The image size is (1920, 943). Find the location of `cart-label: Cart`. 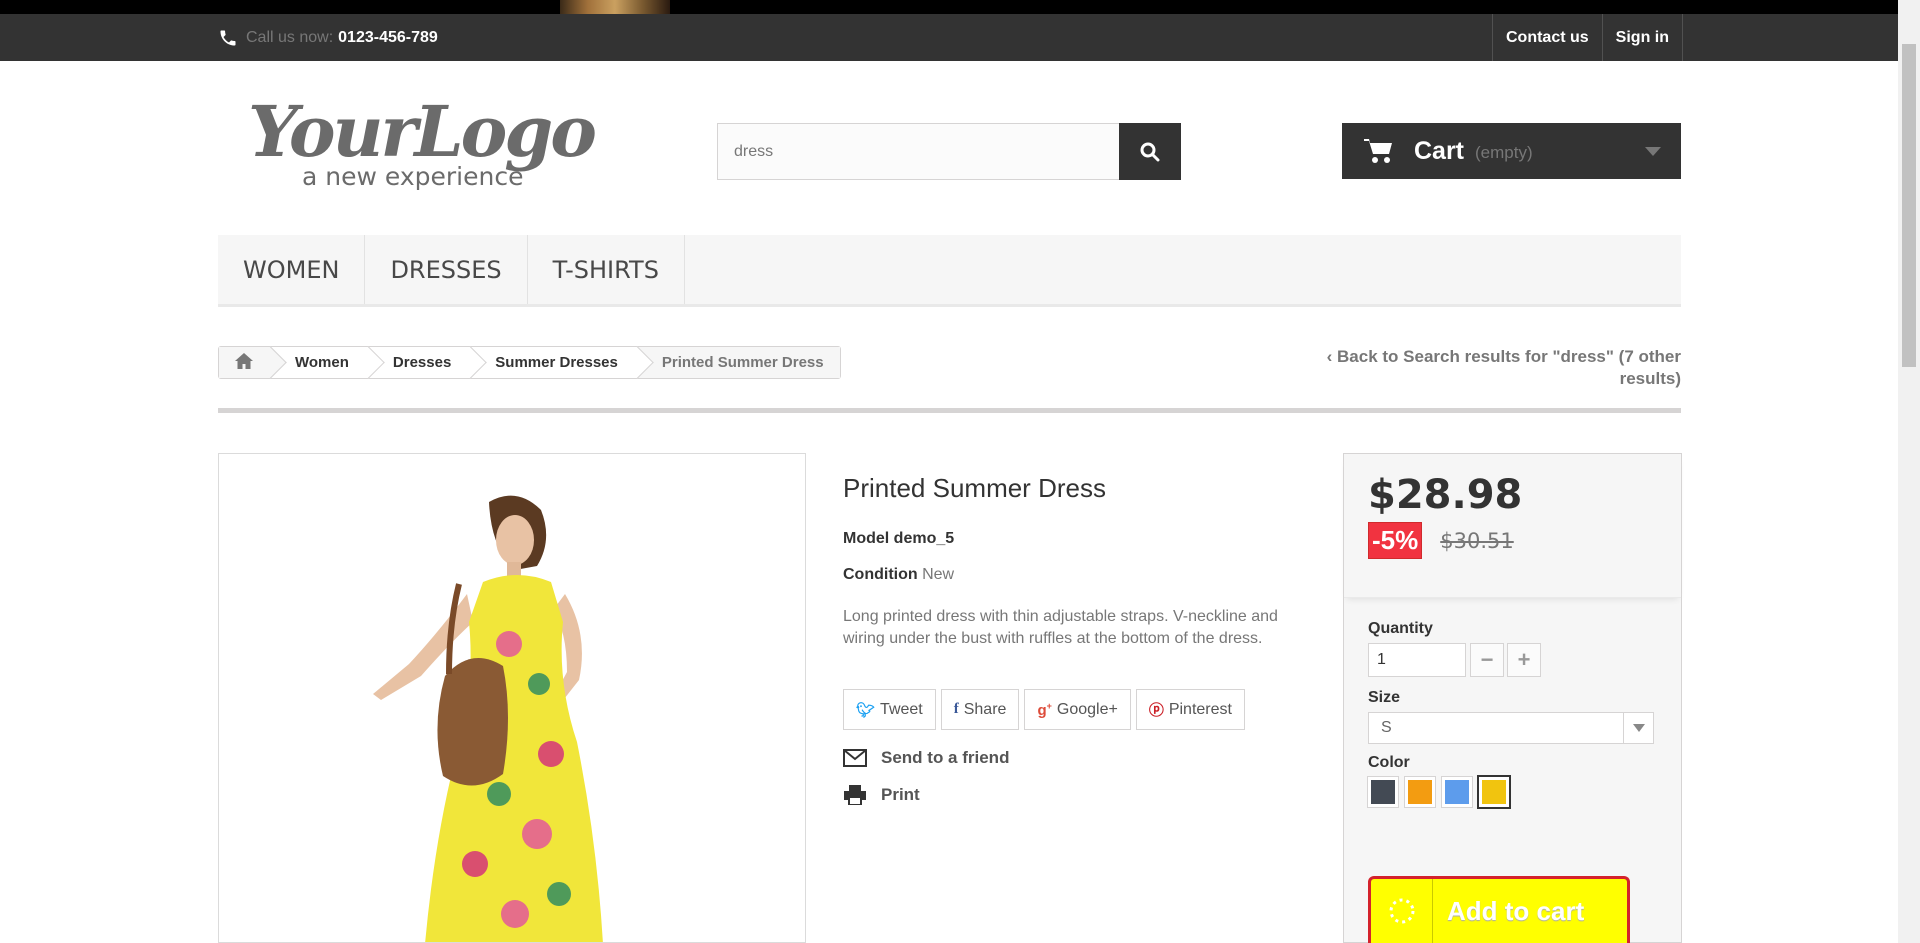

cart-label: Cart is located at coordinates (1439, 150).